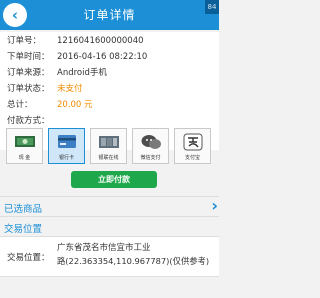 The image size is (320, 298). I want to click on address-line1: 广东省茂名市信宜市工业, so click(104, 248).